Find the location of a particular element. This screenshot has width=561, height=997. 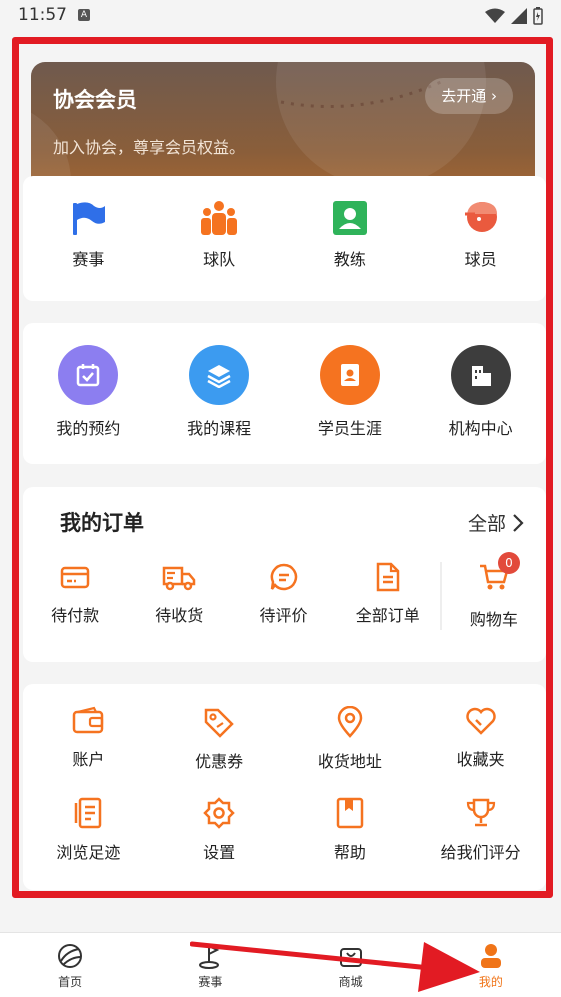

tab-label: 首页 is located at coordinates (70, 982).